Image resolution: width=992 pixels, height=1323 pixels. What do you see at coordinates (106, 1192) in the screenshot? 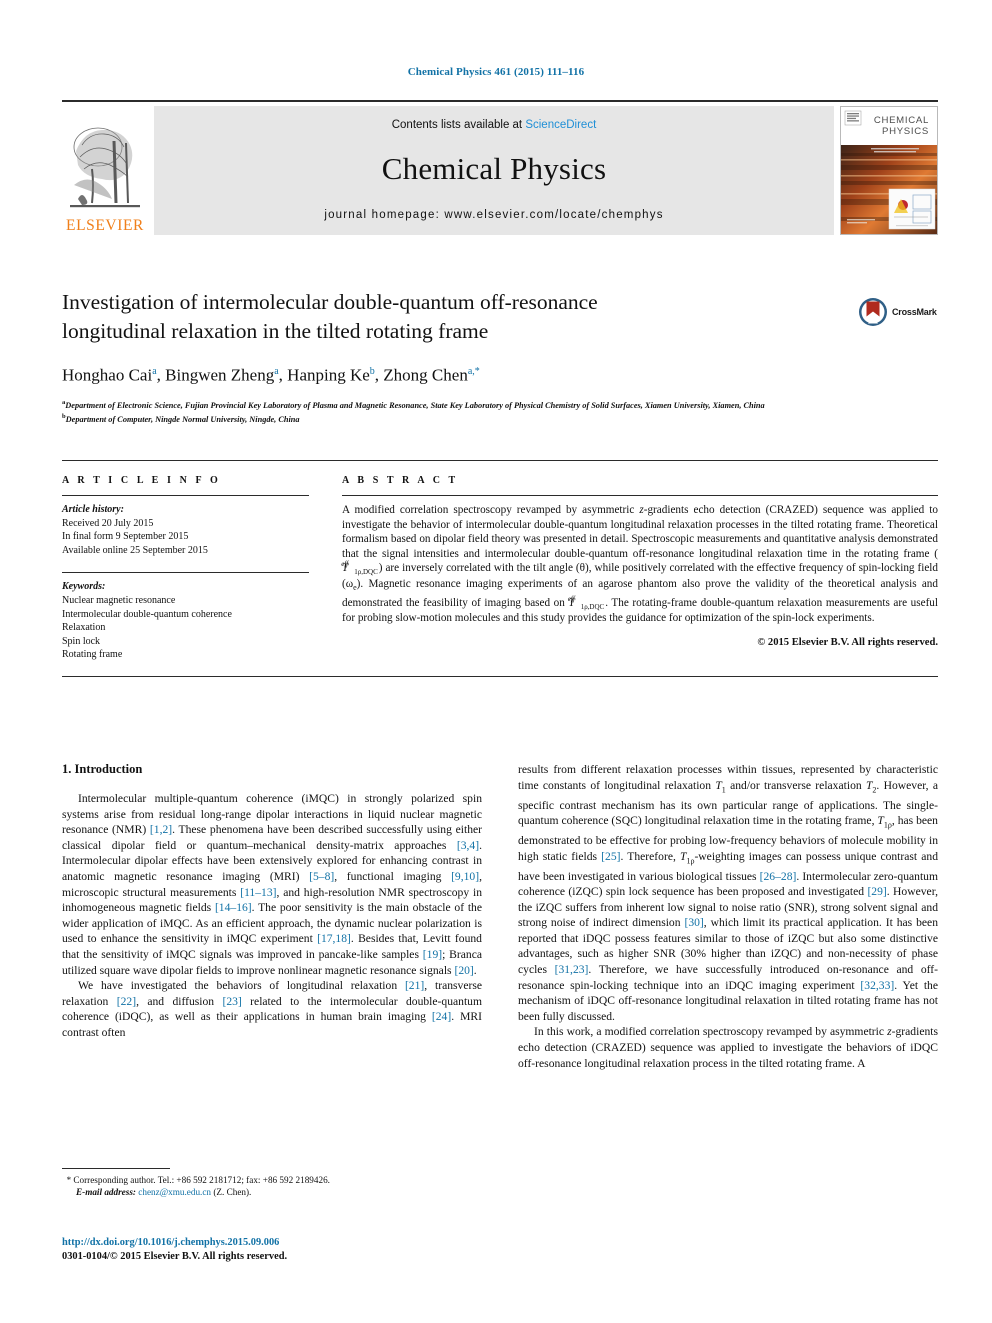
I see `email-label: E-mail address:` at bounding box center [106, 1192].